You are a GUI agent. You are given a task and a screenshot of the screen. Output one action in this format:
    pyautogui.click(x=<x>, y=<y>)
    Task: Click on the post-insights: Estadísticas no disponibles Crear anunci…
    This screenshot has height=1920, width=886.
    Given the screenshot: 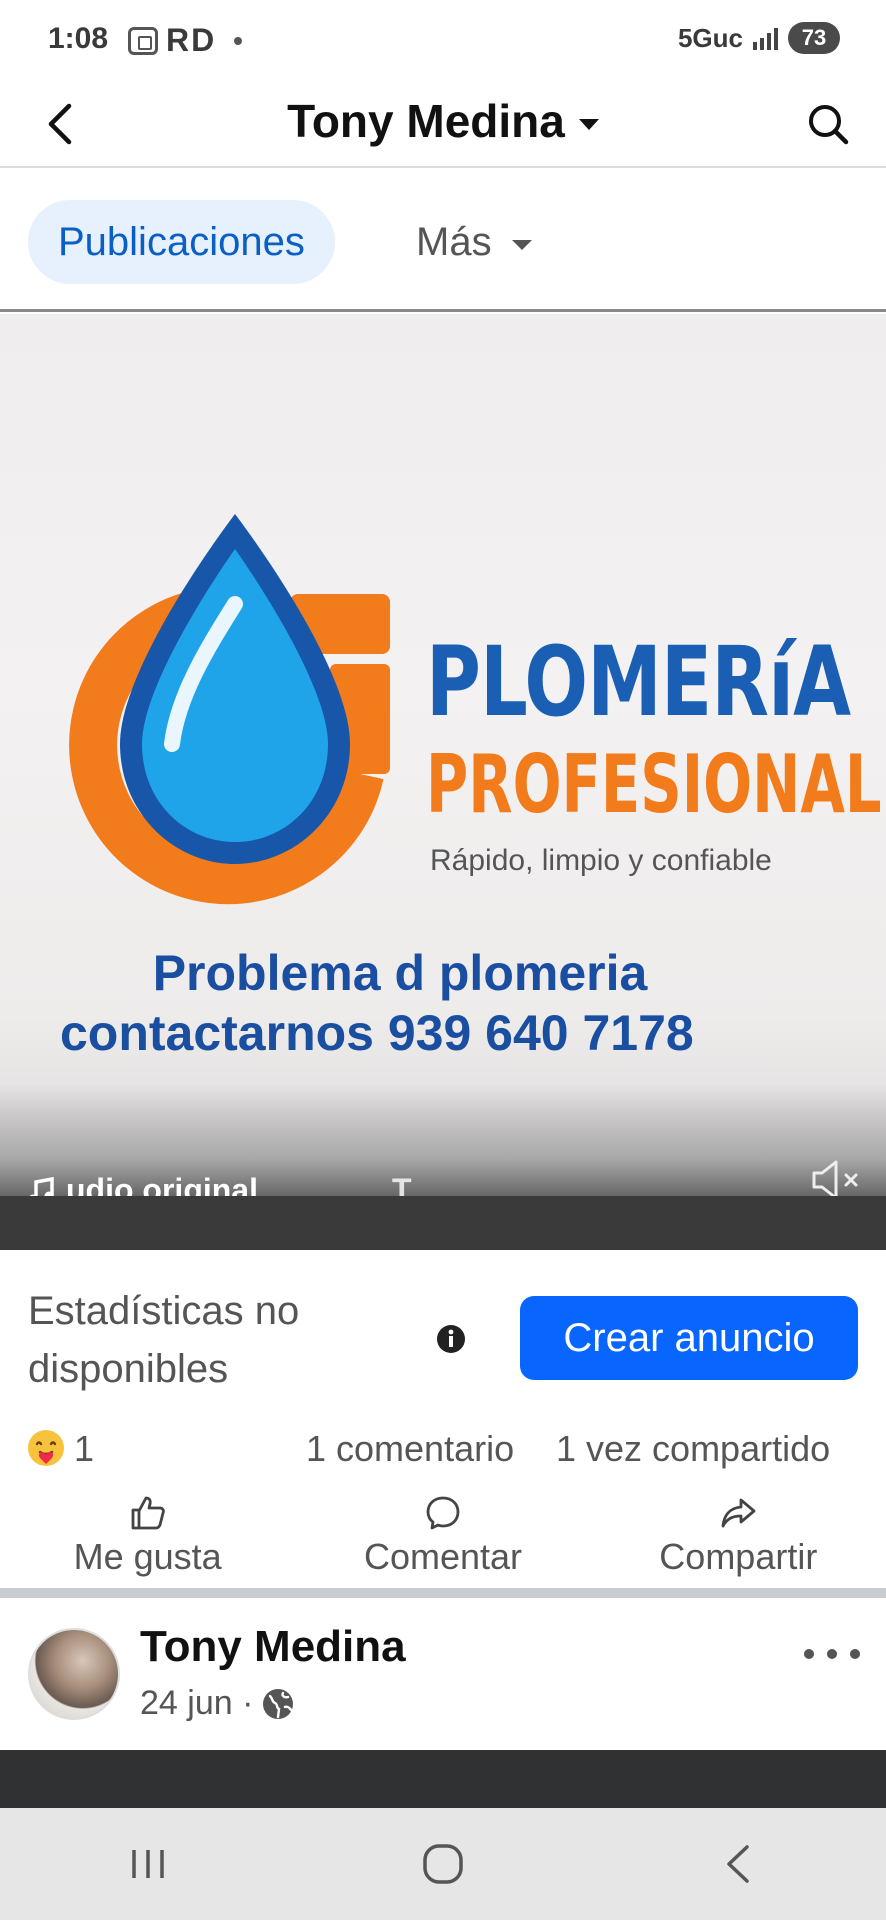 What is the action you would take?
    pyautogui.click(x=443, y=1323)
    